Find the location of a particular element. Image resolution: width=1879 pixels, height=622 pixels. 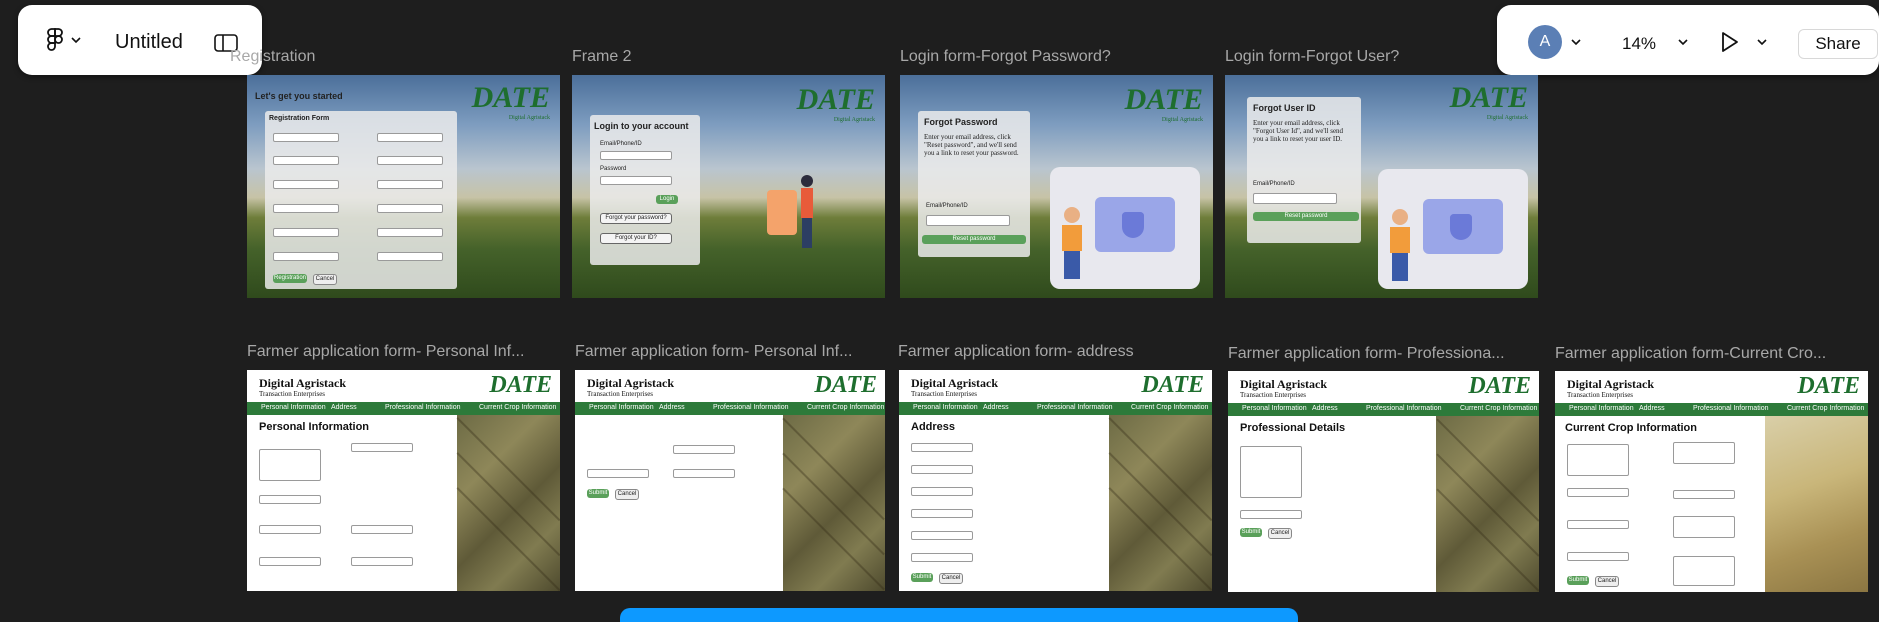

pin-code-input is located at coordinates (306, 208).